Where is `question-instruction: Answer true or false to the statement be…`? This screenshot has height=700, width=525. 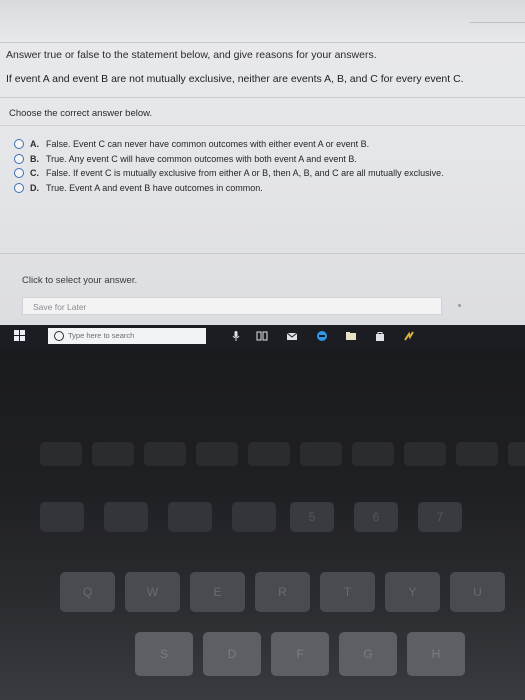
question-instruction: Answer true or false to the statement be… is located at coordinates (191, 55).